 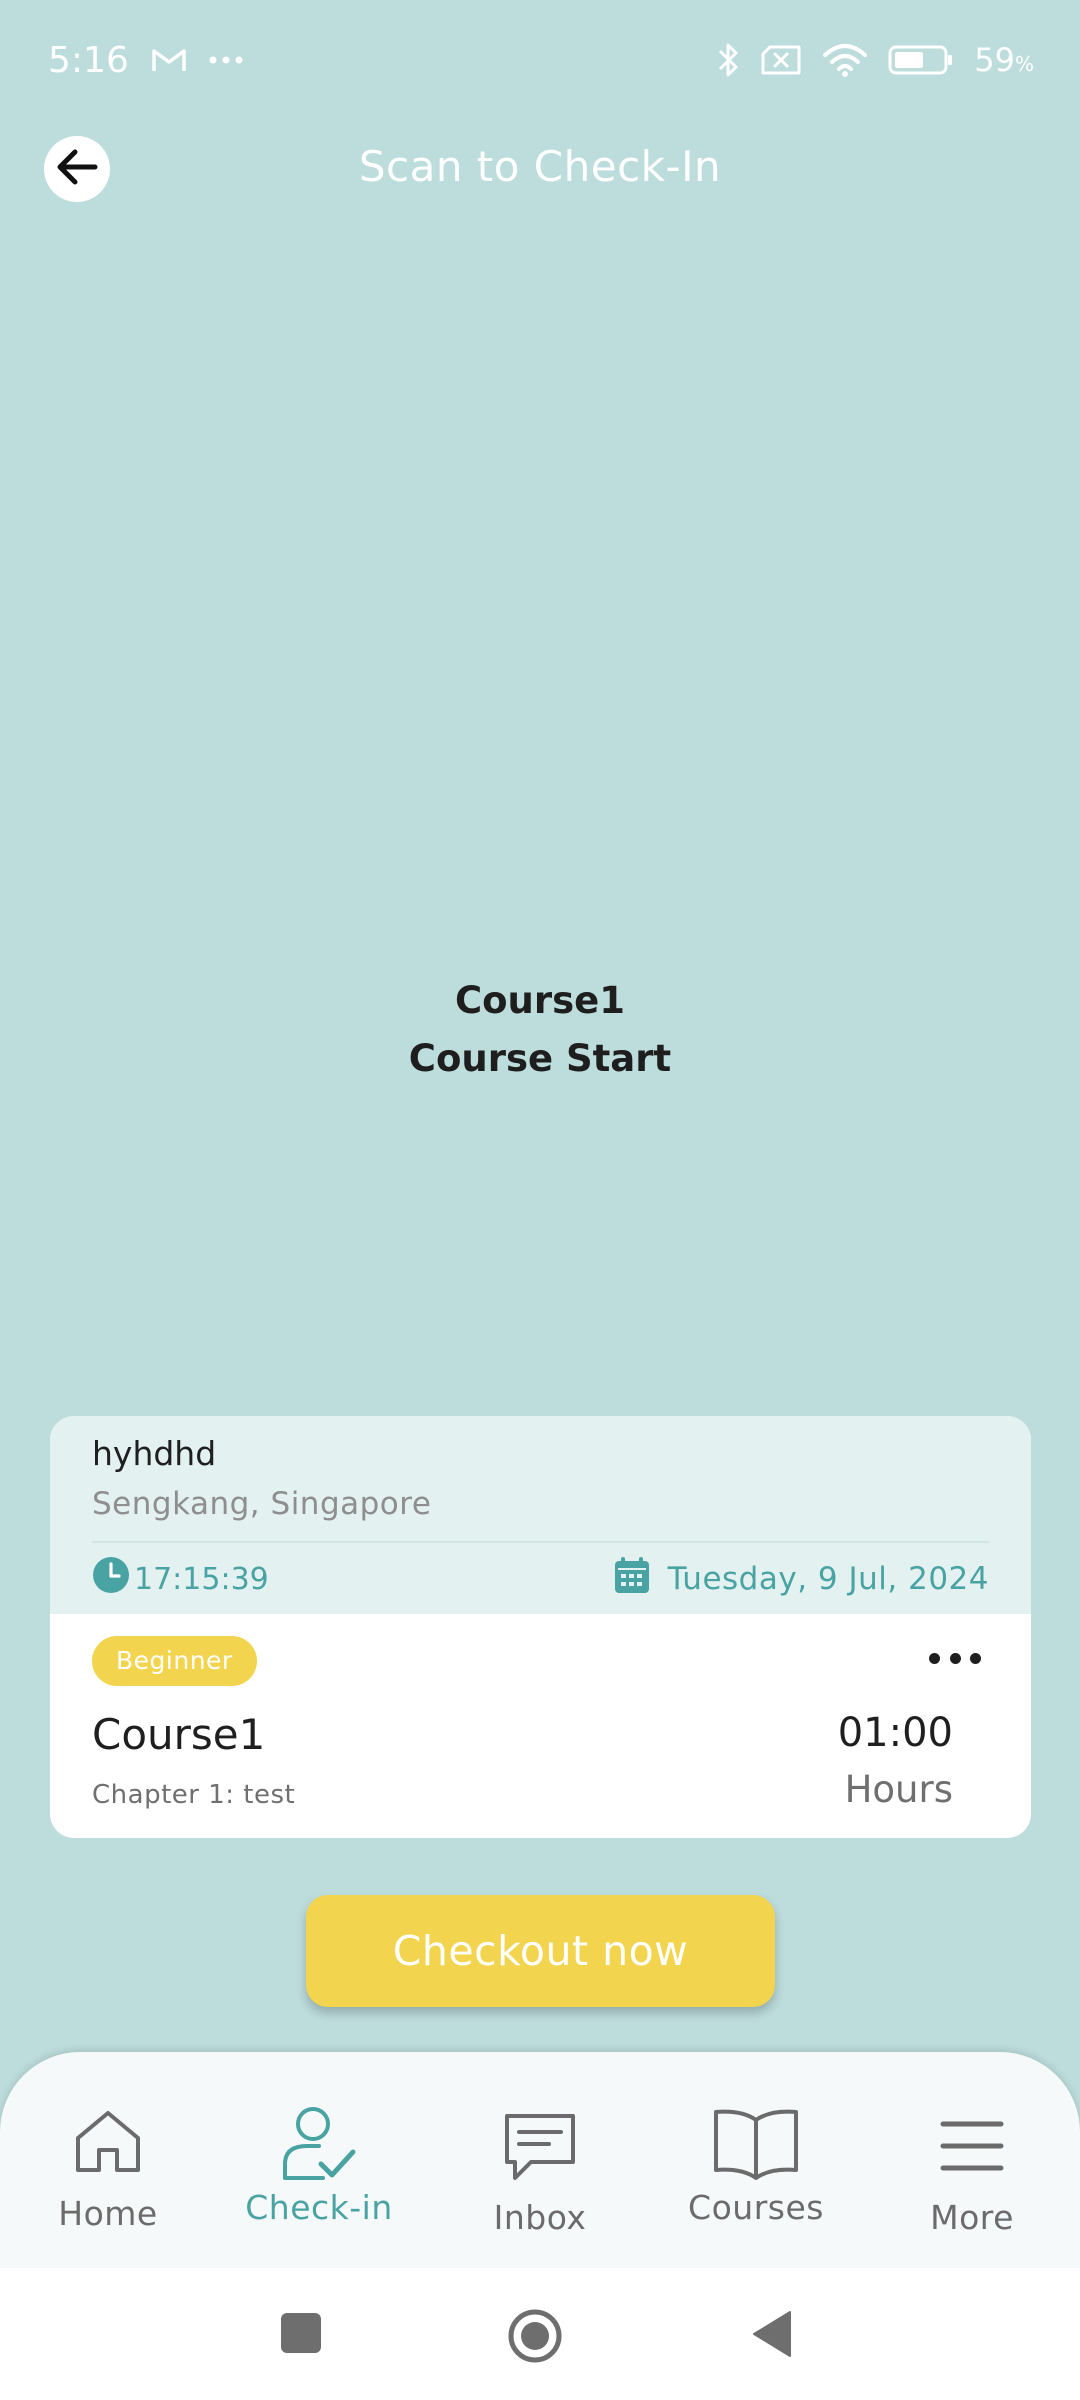 What do you see at coordinates (756, 2147) in the screenshot?
I see `book-icon` at bounding box center [756, 2147].